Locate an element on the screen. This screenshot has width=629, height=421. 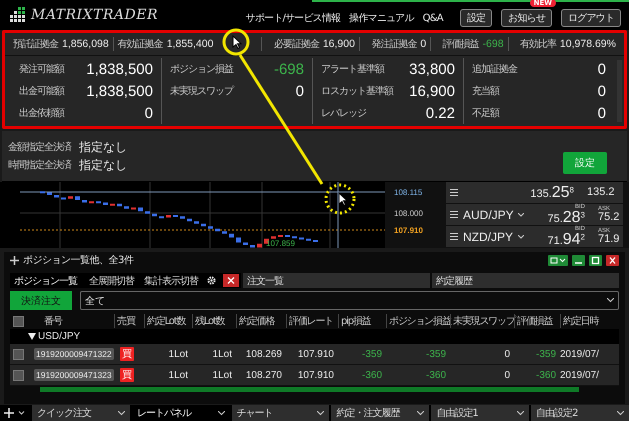
layout-dropdown-icon is located at coordinates (558, 260).